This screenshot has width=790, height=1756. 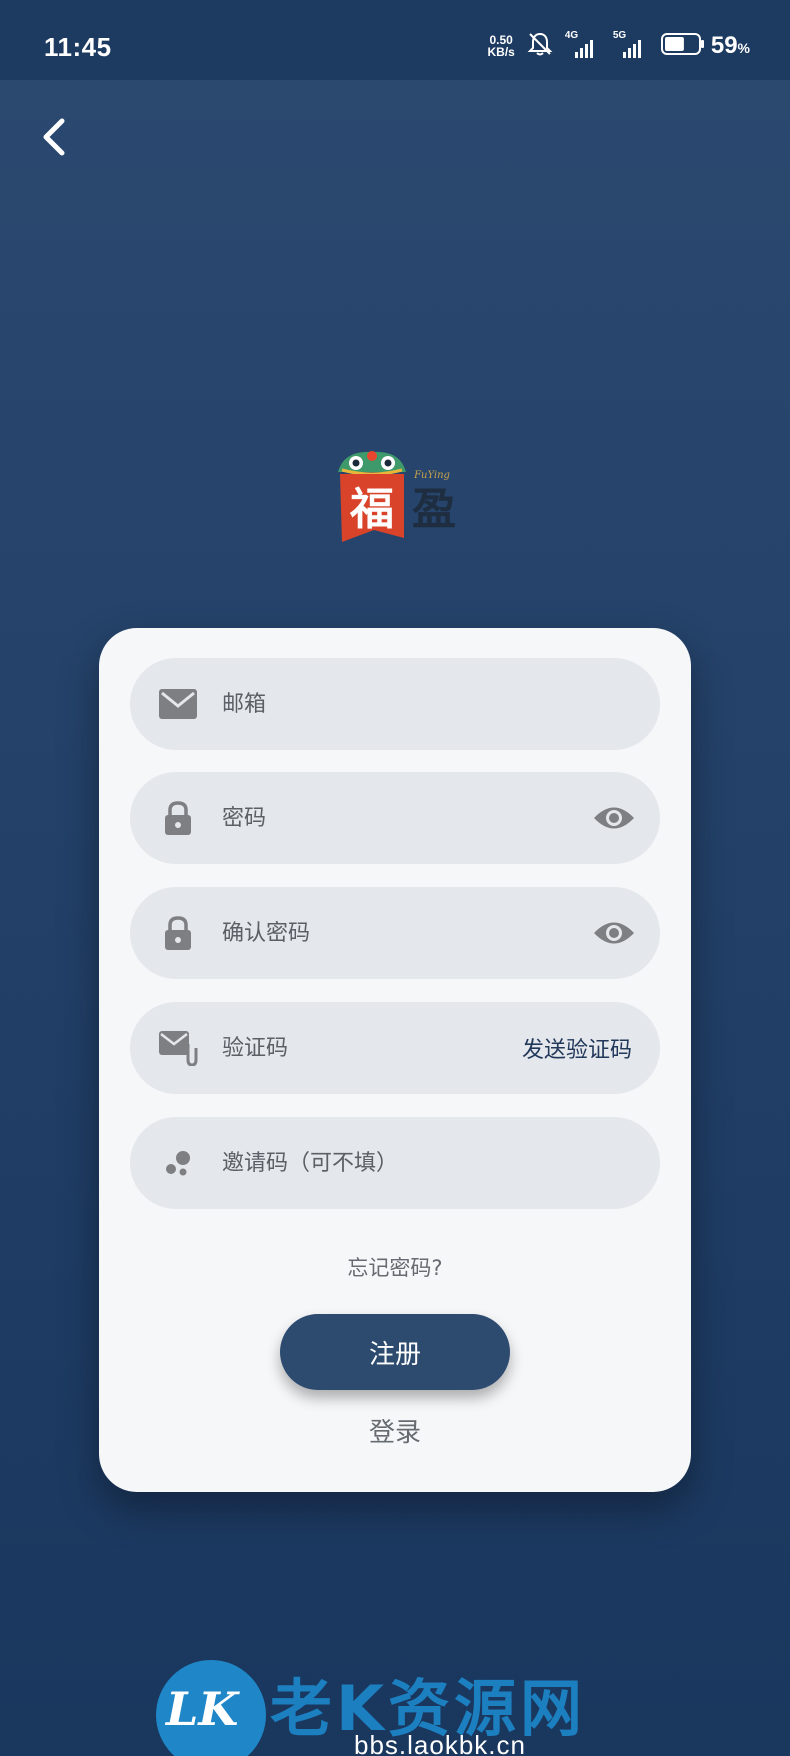 I want to click on logo-char-1: 福, so click(x=371, y=509).